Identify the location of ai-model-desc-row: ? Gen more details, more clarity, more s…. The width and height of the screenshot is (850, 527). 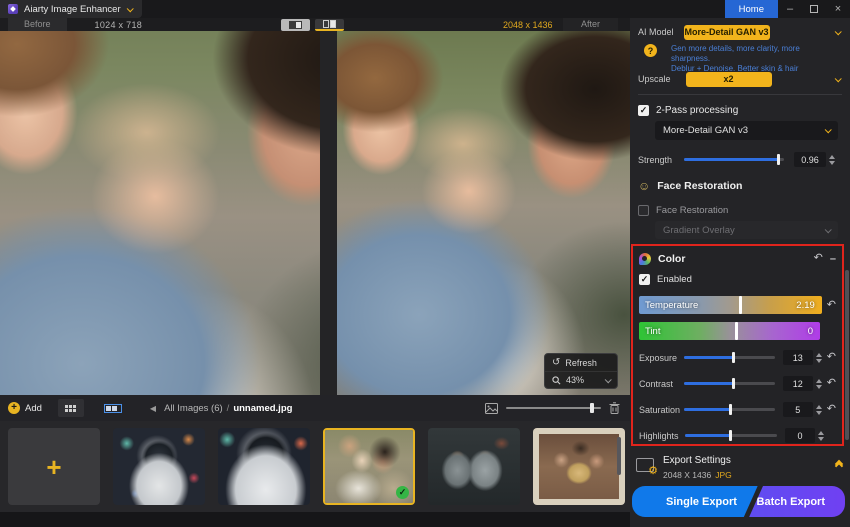
(739, 59).